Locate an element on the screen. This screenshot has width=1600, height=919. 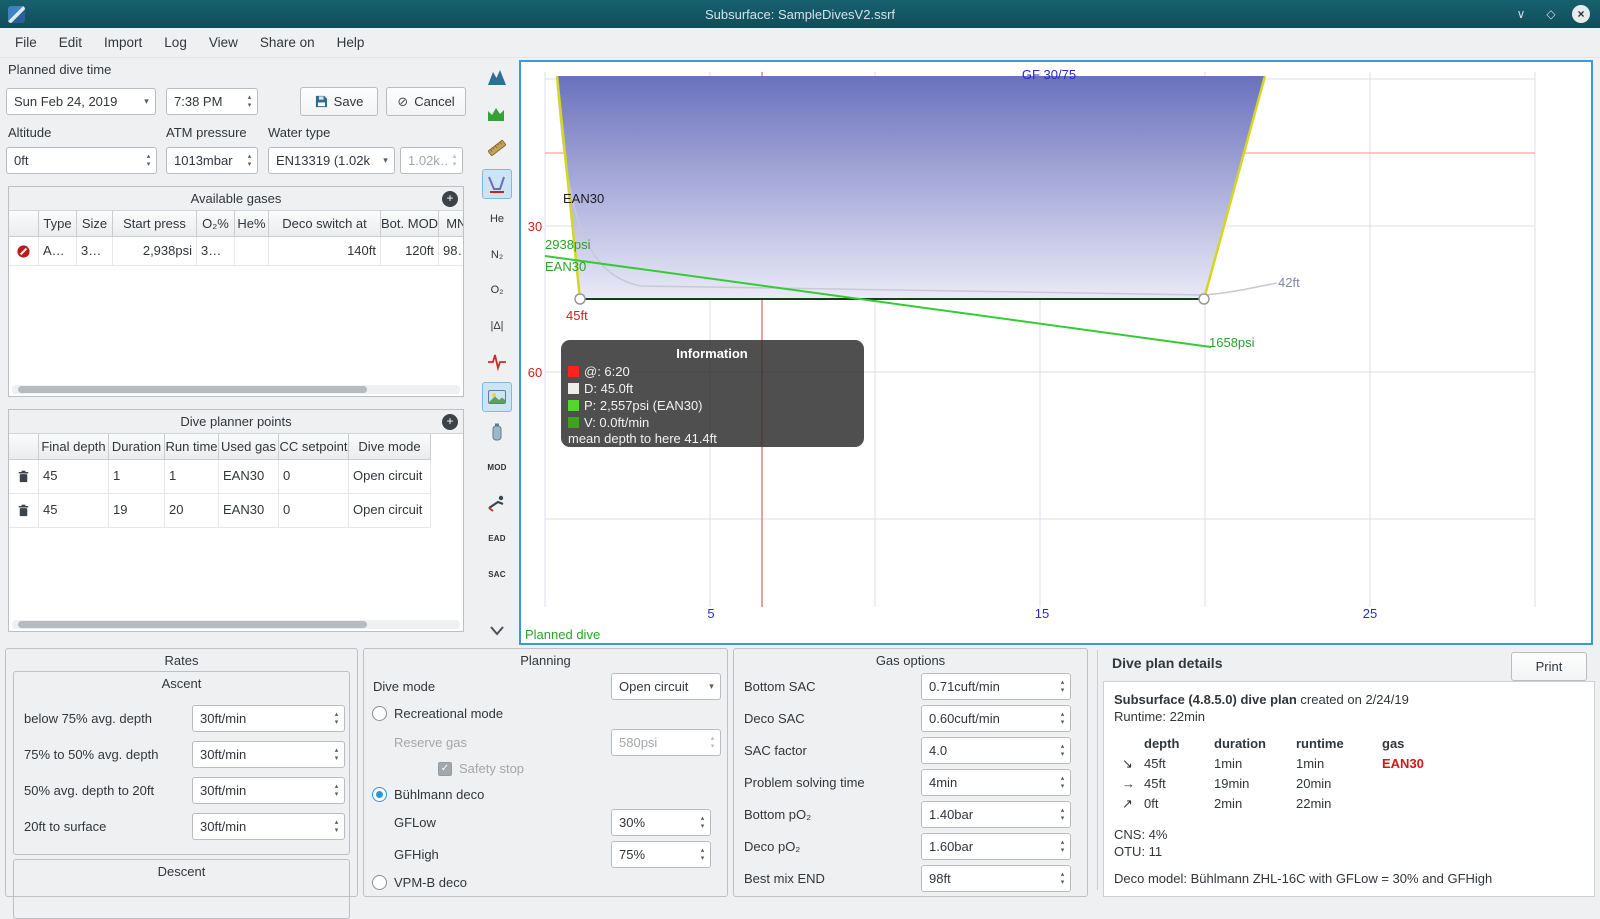
title-bar: Subsurface: SampleDivesV2.ssrf ∨ ◇ × is located at coordinates (800, 14).